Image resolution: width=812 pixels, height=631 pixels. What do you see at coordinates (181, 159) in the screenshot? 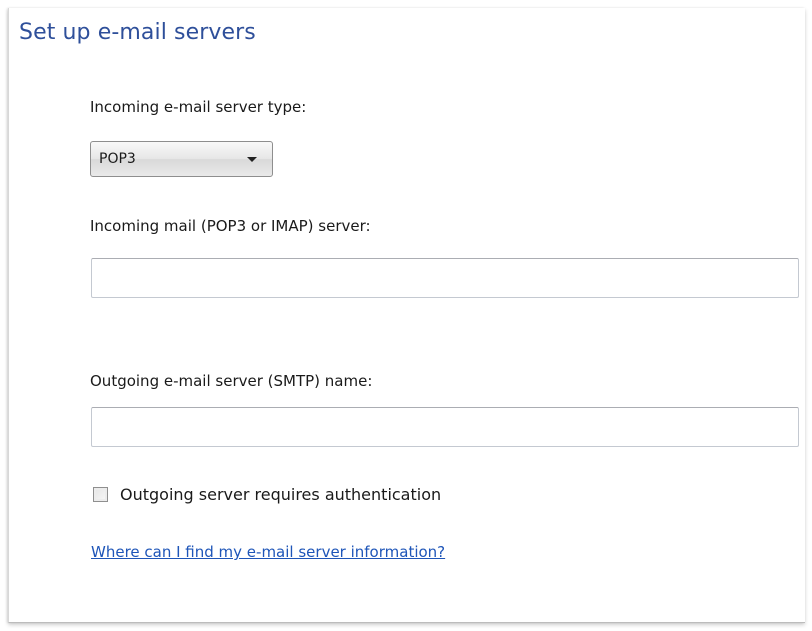
I see `incoming-server-type-dropdown: POP3` at bounding box center [181, 159].